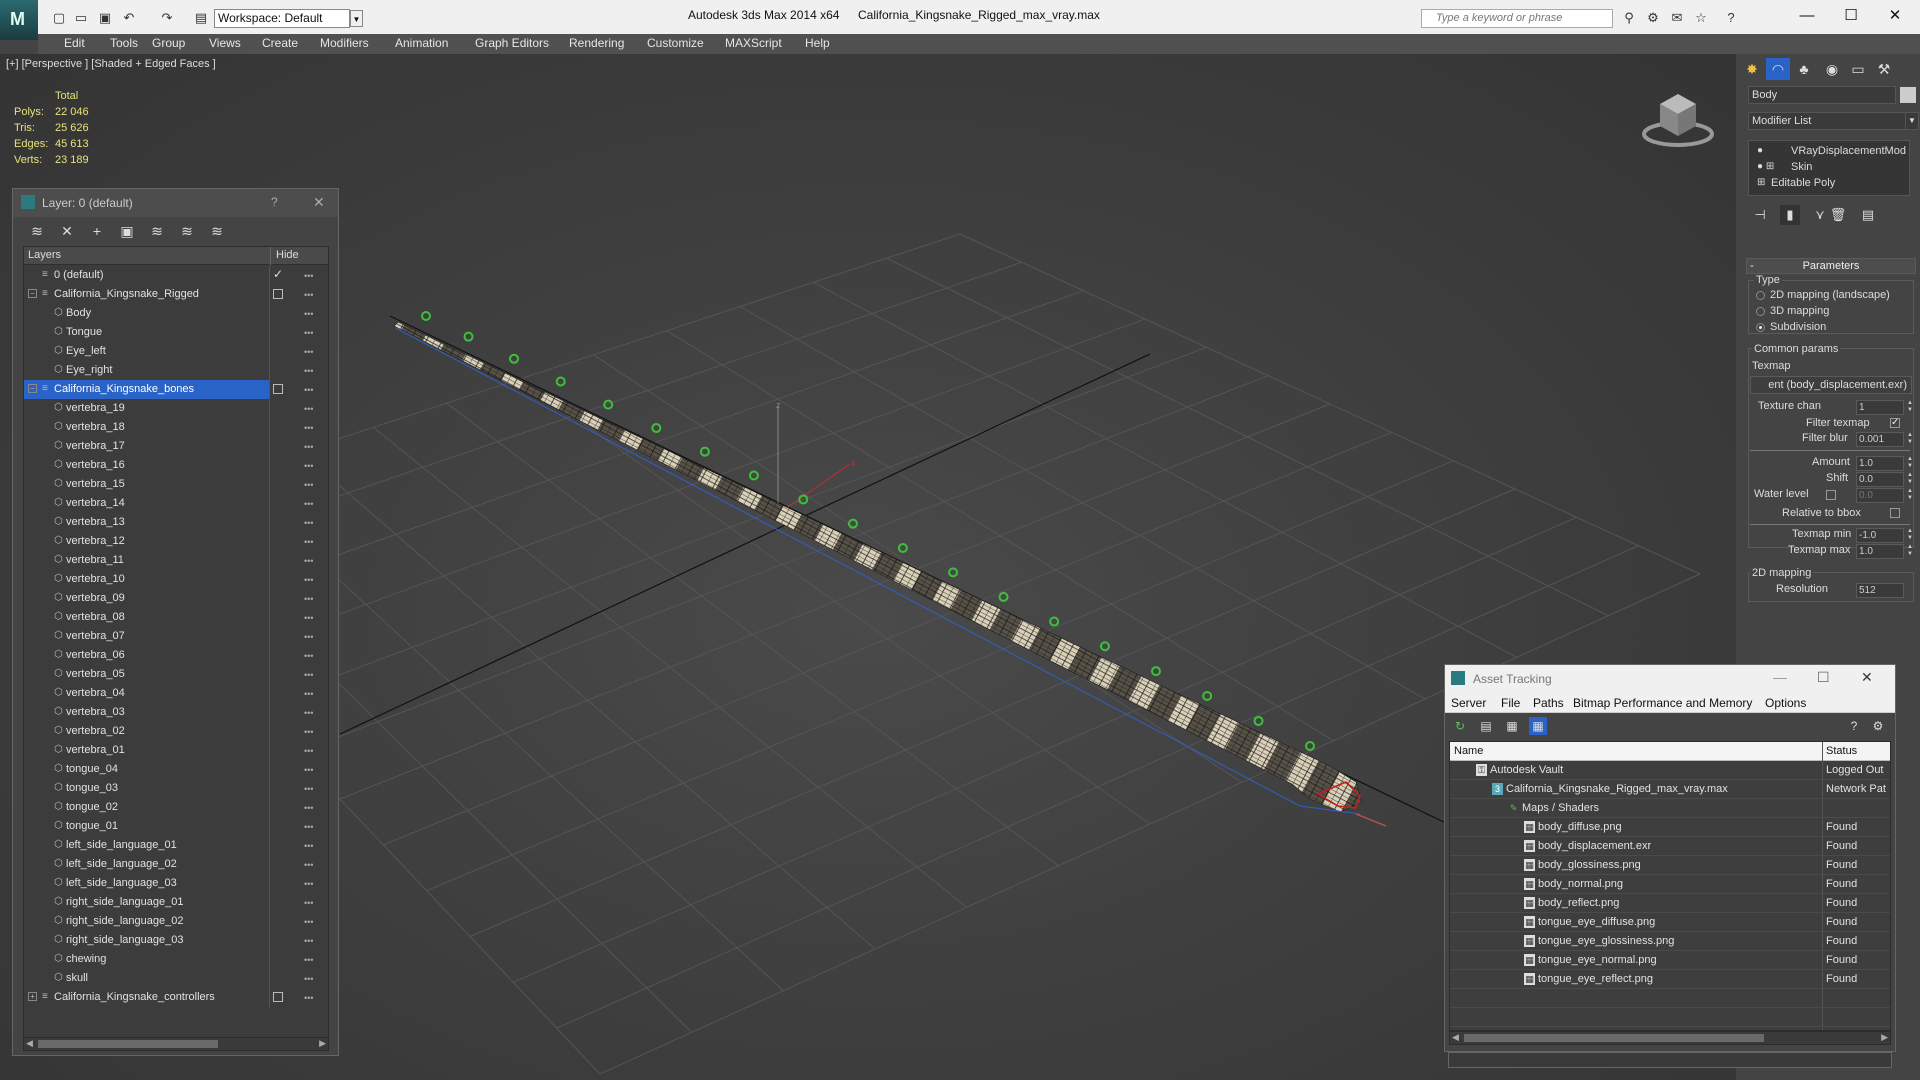 The height and width of the screenshot is (1080, 1920). Describe the element at coordinates (421, 43) in the screenshot. I see `menu-animation: Animation` at that location.